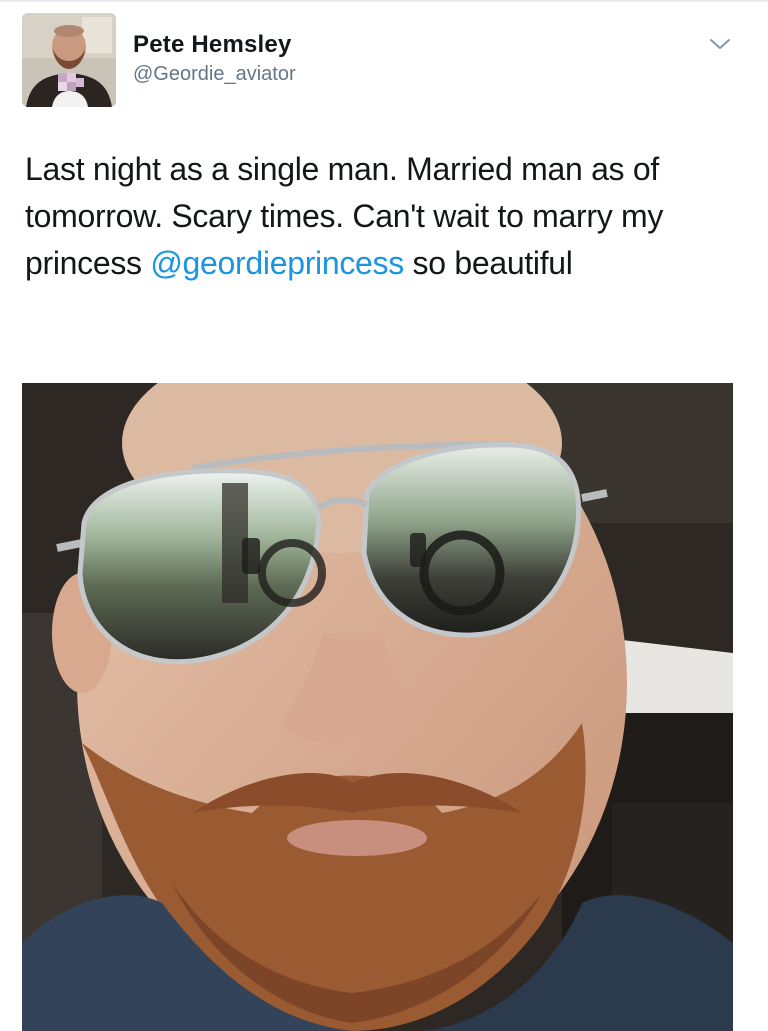 The height and width of the screenshot is (1031, 768). What do you see at coordinates (488, 263) in the screenshot?
I see `tweet-text-end: so beautiful` at bounding box center [488, 263].